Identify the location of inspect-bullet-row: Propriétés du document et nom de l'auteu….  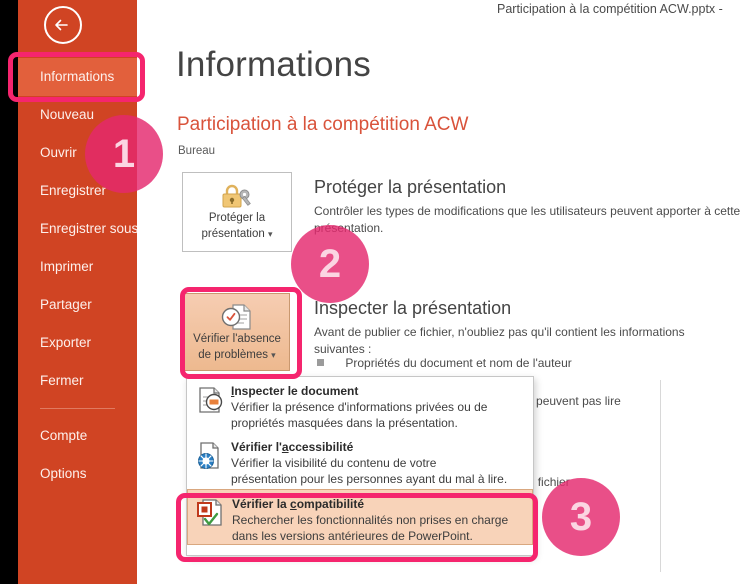
(444, 363).